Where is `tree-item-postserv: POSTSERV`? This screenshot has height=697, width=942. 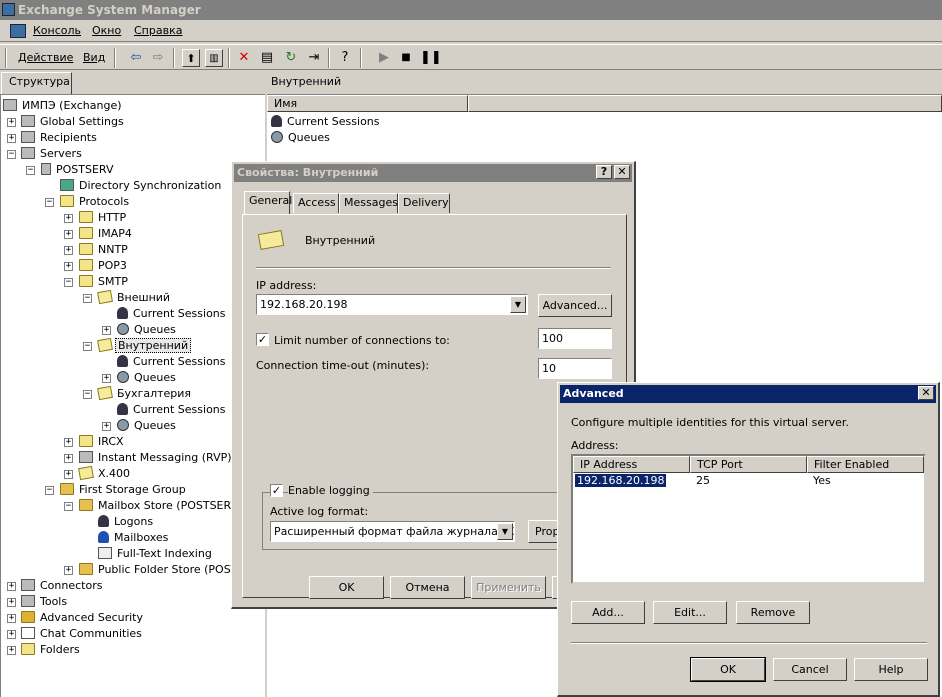 tree-item-postserv: POSTSERV is located at coordinates (78, 170).